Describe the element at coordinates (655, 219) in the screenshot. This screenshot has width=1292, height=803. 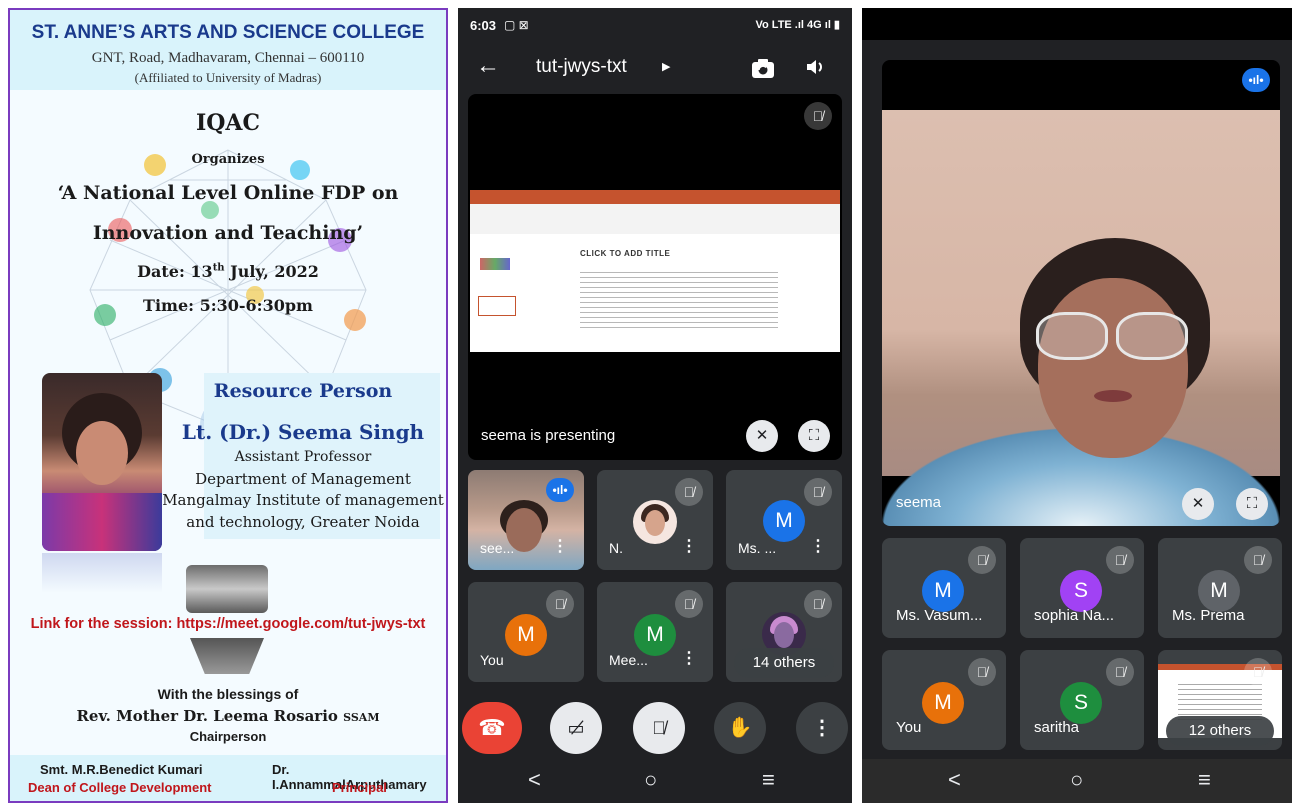
I see `slide-toolbar` at that location.